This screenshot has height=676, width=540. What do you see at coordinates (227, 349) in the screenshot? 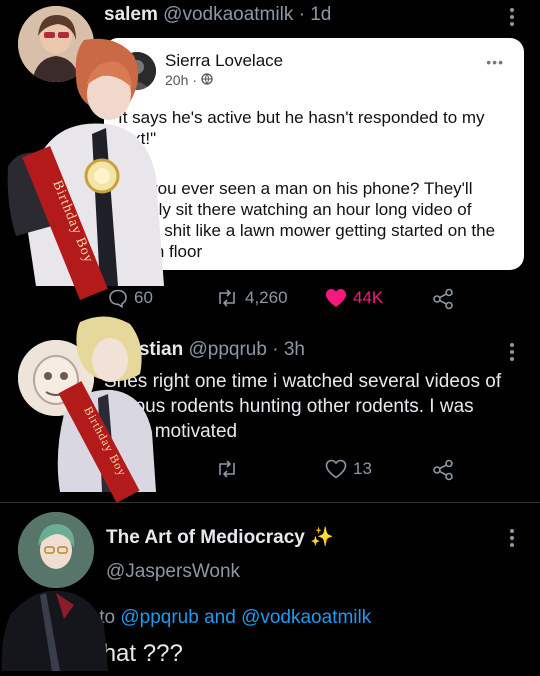
I see `handle: @ppqrub` at bounding box center [227, 349].